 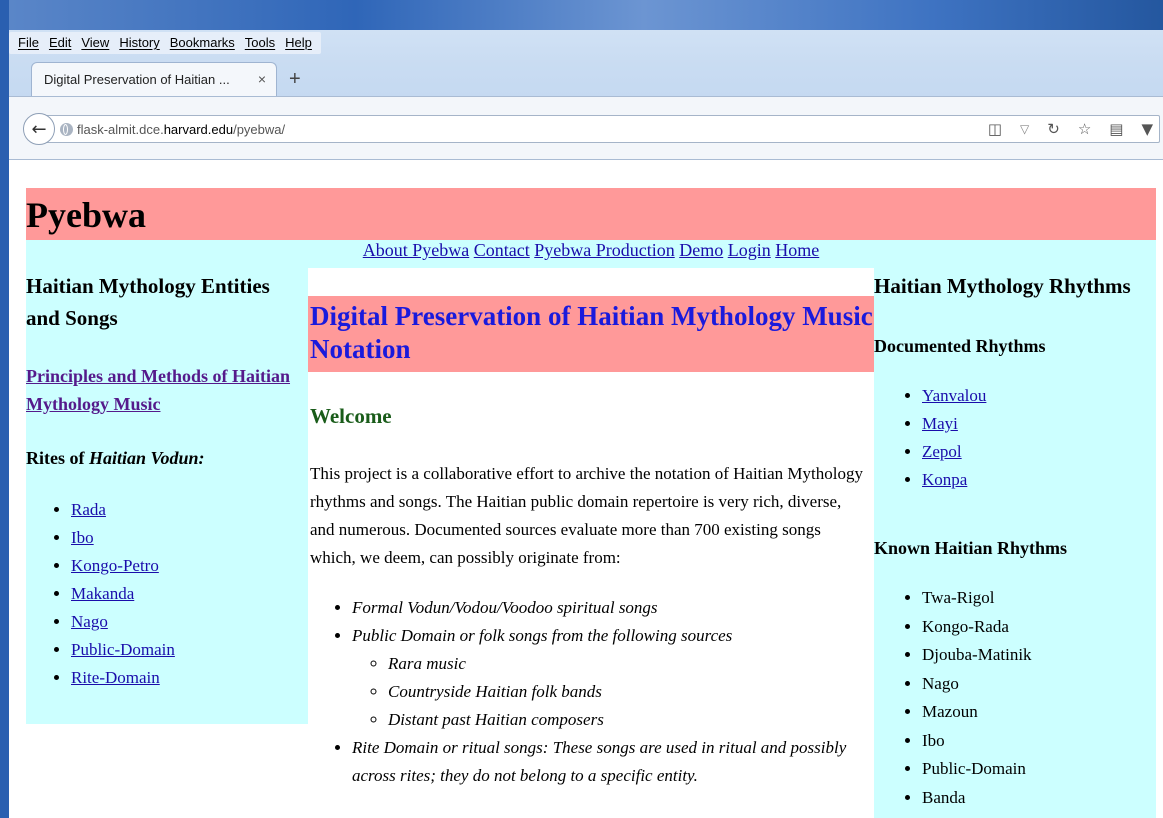 I want to click on rite-link-public-domain: Public-Domain, so click(x=123, y=649).